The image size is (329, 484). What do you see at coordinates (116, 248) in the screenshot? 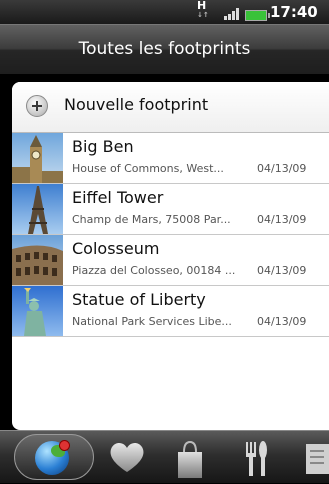
I see `item-title: Colosseum` at bounding box center [116, 248].